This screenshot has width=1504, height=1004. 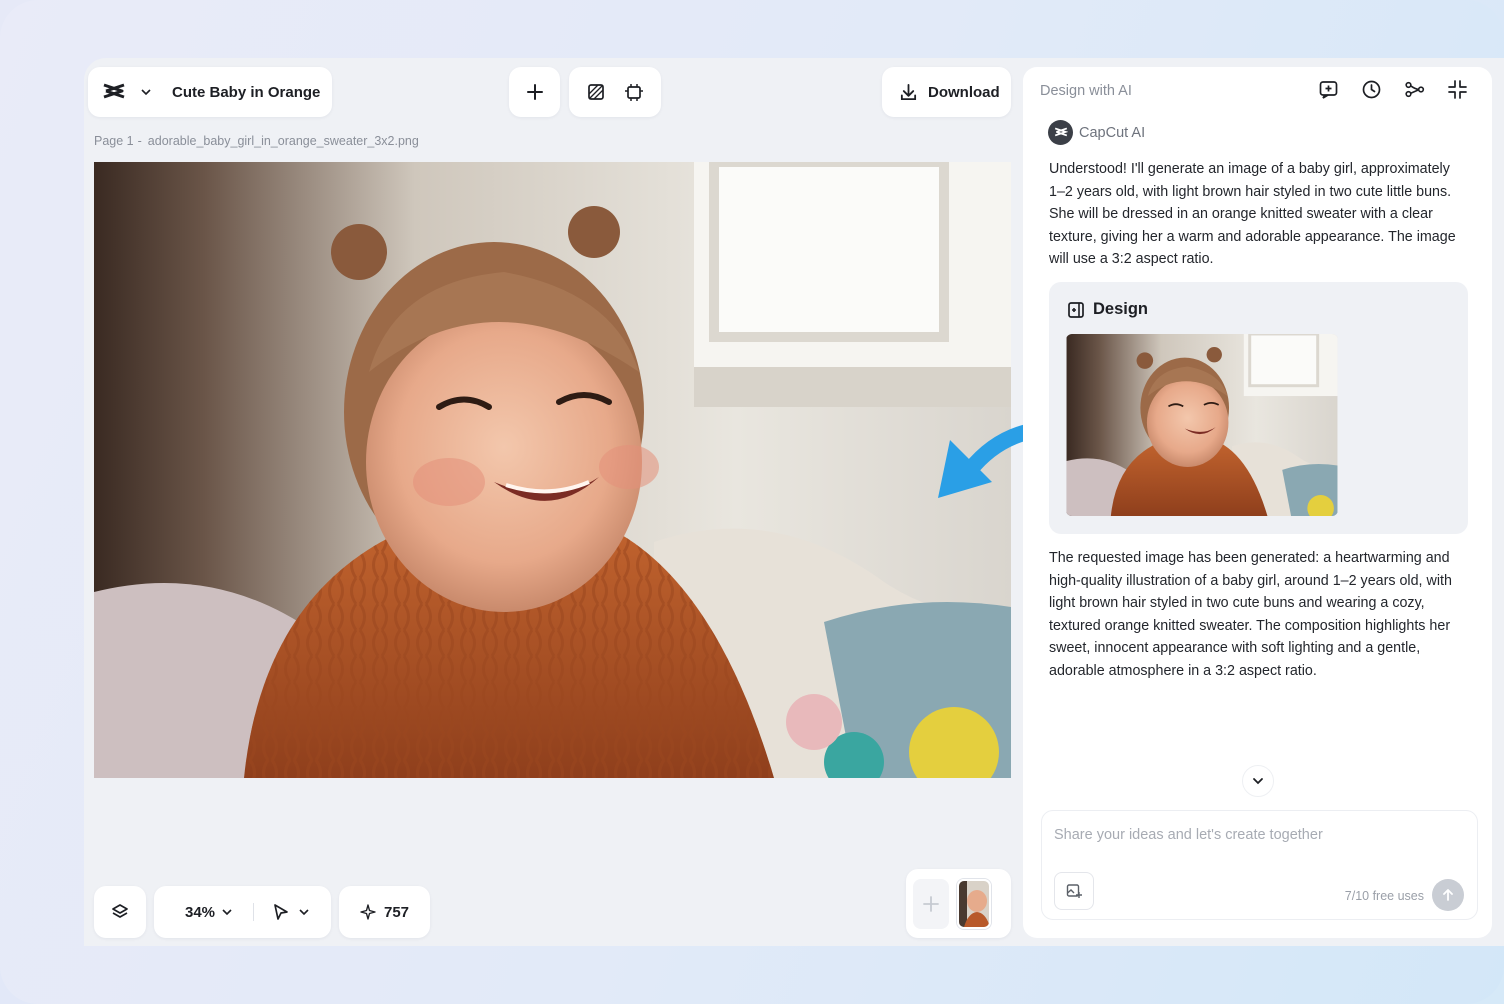 I want to click on send-arrow-icon, so click(x=1448, y=895).